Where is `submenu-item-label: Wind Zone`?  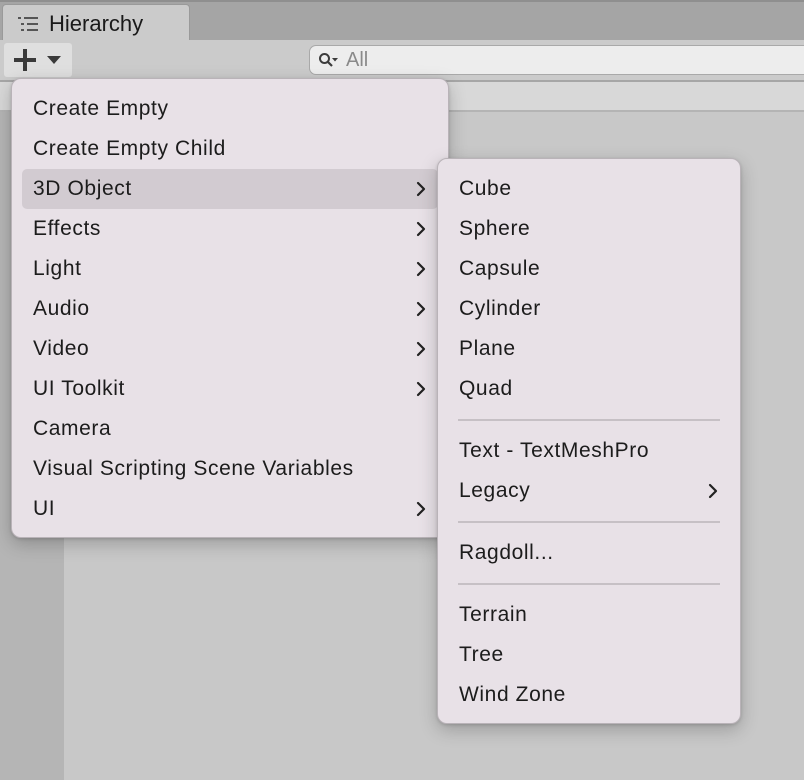
submenu-item-label: Wind Zone is located at coordinates (512, 694).